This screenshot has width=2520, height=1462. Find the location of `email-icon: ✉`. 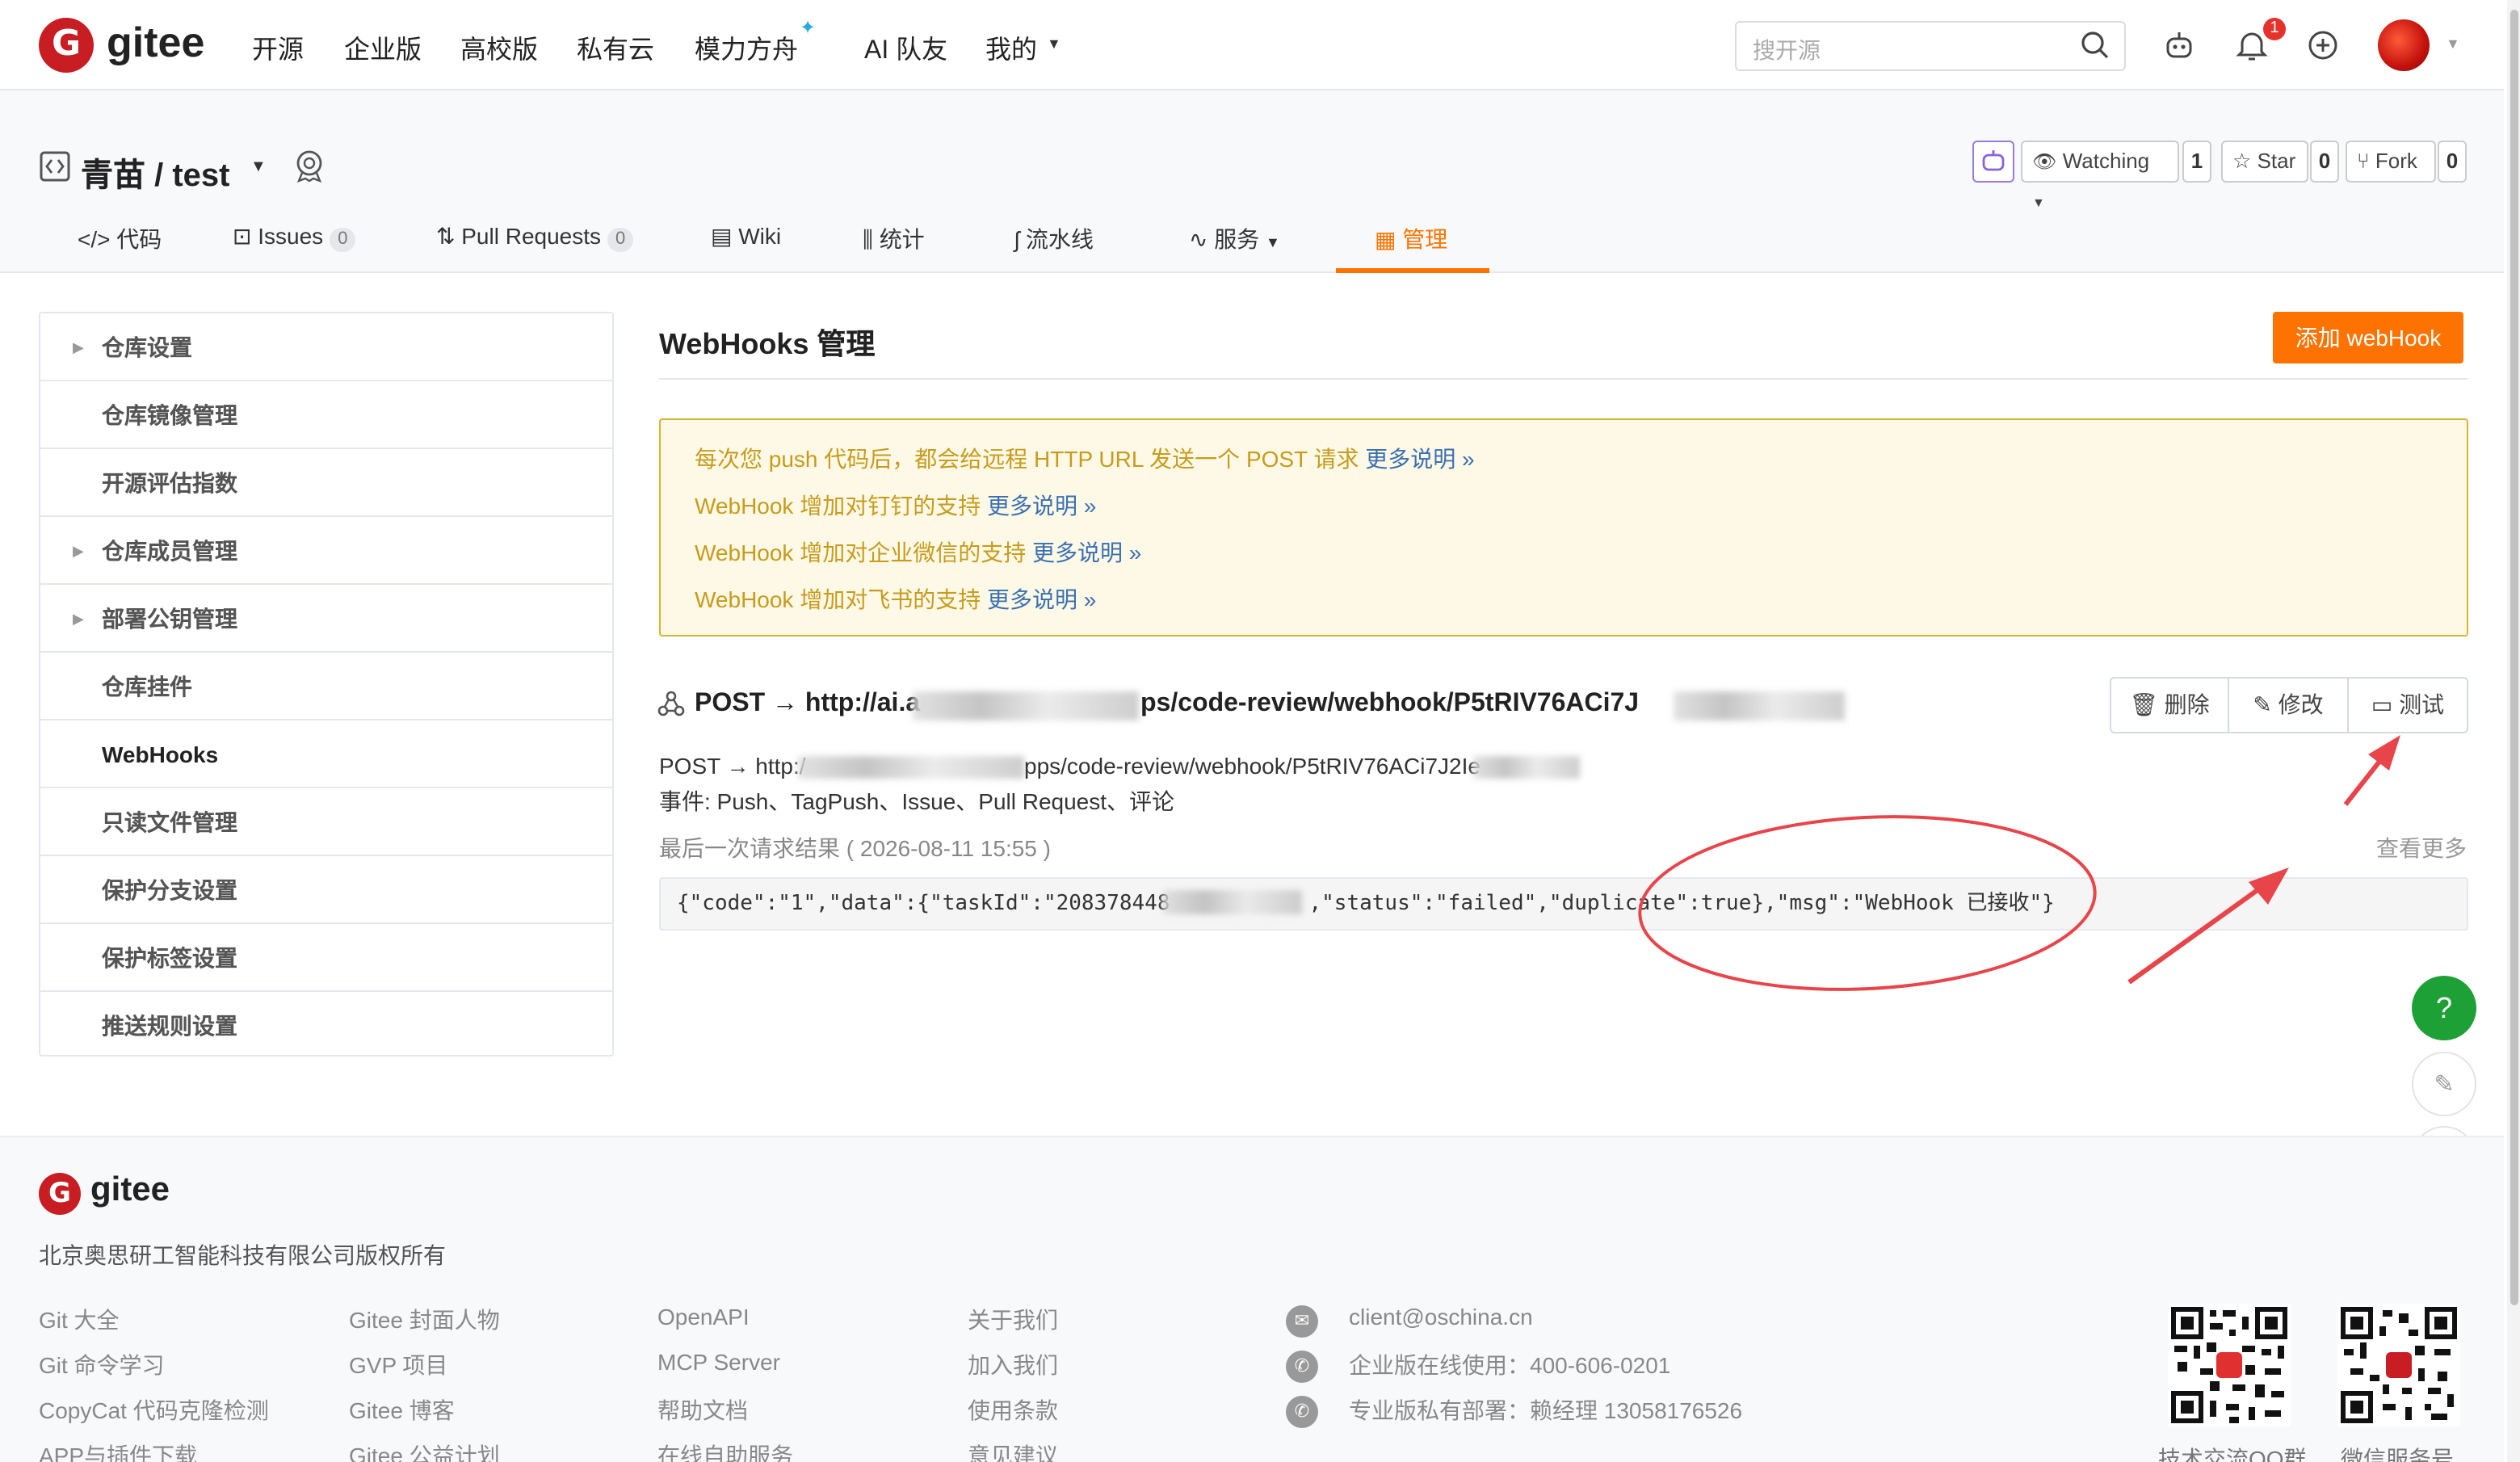

email-icon: ✉ is located at coordinates (1302, 1321).